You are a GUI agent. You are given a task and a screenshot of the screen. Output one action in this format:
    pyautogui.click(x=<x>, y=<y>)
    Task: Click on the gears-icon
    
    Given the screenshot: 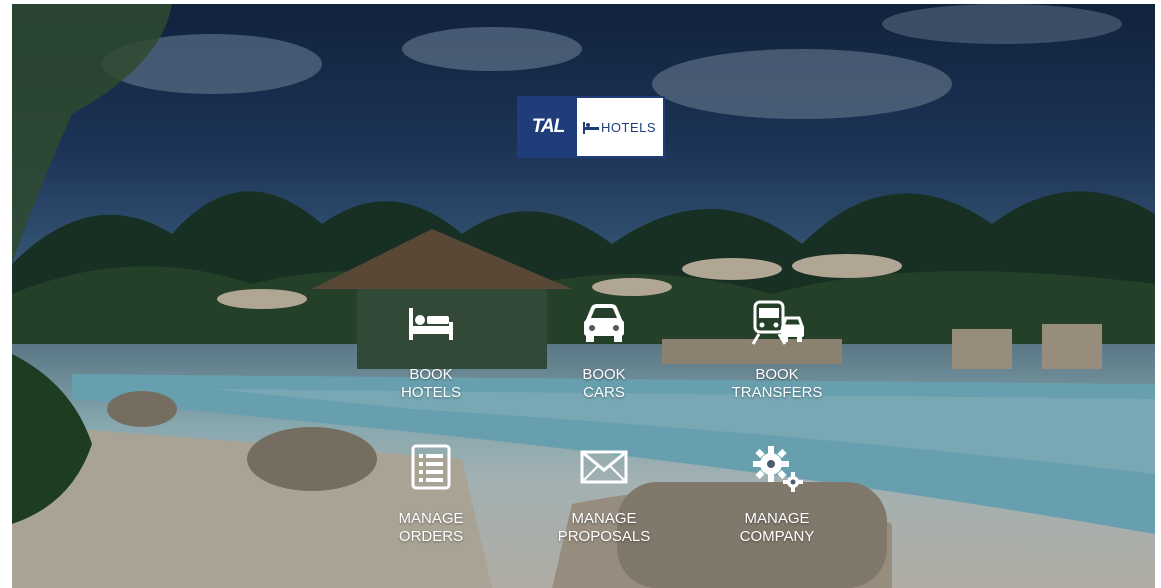 What is the action you would take?
    pyautogui.click(x=778, y=469)
    